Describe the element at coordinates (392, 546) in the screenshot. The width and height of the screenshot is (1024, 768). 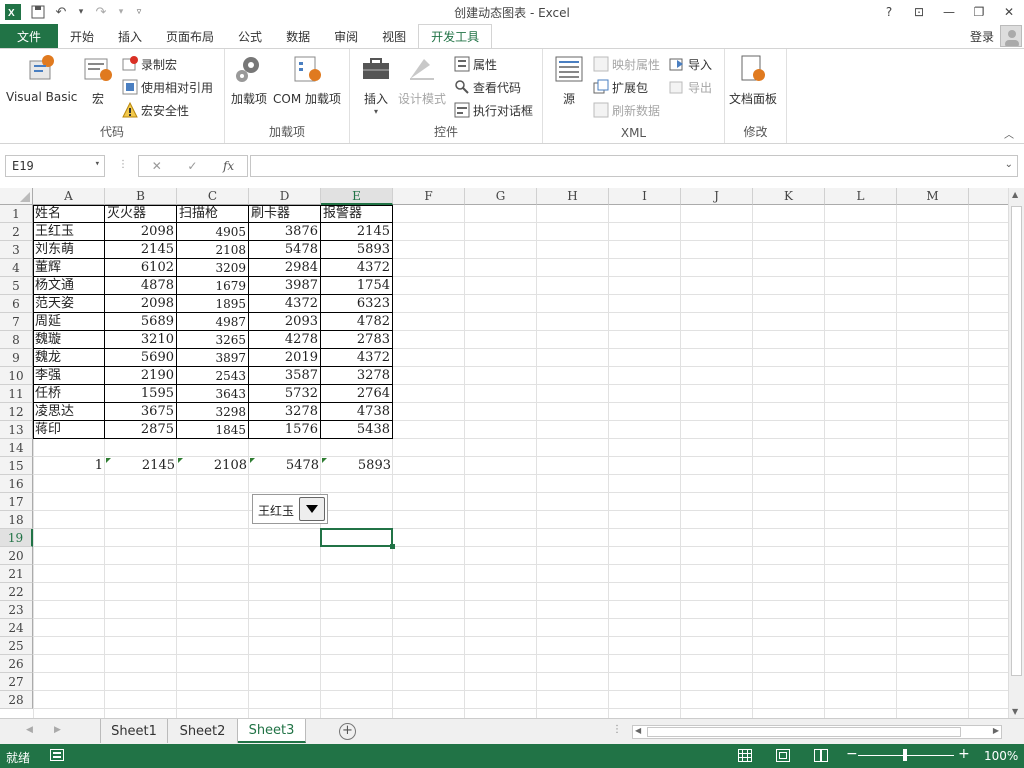
I see `fill-handle` at that location.